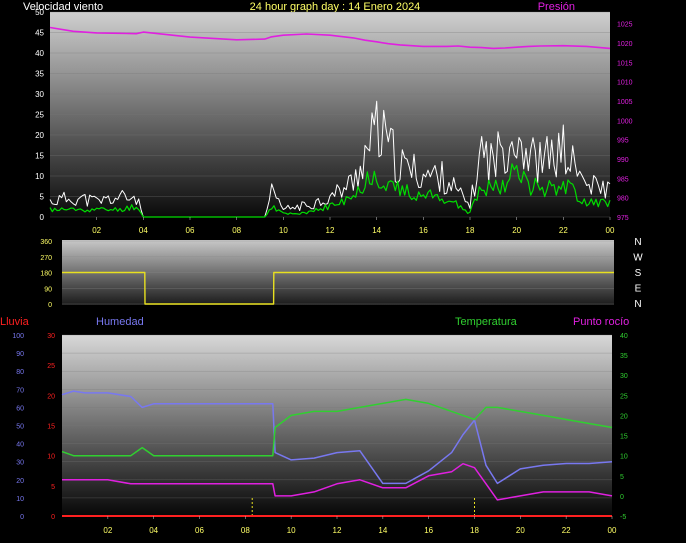 The width and height of the screenshot is (686, 543). I want to click on pressure-tick-label: 990, so click(623, 160).